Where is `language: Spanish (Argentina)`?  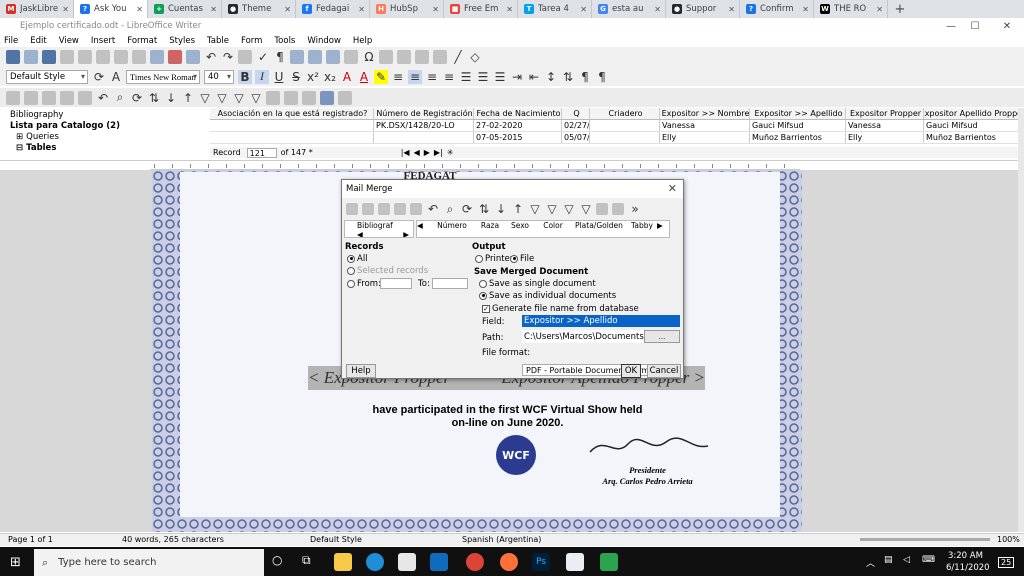 language: Spanish (Argentina) is located at coordinates (501, 539).